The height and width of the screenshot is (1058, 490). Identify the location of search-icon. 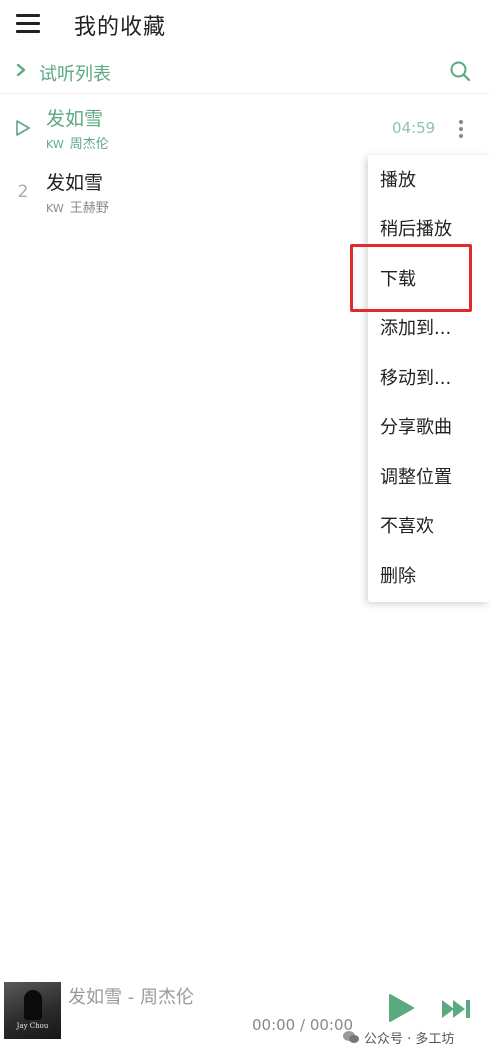
(460, 71).